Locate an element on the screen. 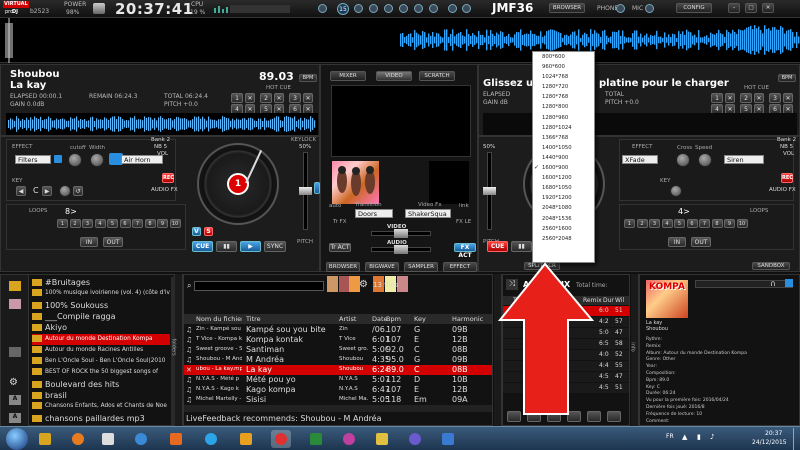 This screenshot has width=800, height=450. right-speed-knob is located at coordinates (705, 160).